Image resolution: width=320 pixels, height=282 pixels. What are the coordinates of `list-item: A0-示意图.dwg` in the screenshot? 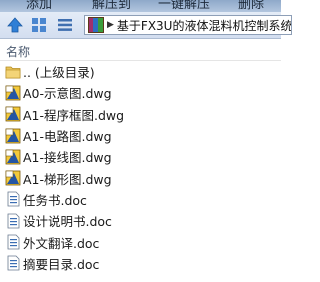 It's located at (140, 92).